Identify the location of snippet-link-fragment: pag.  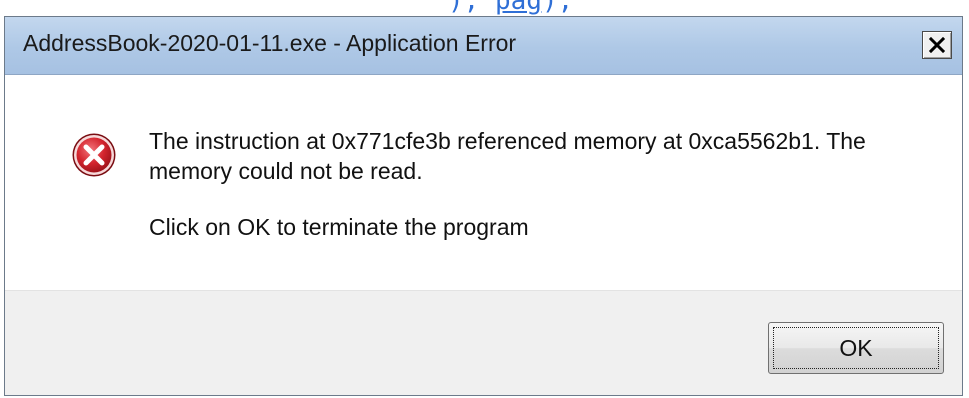
(518, 8).